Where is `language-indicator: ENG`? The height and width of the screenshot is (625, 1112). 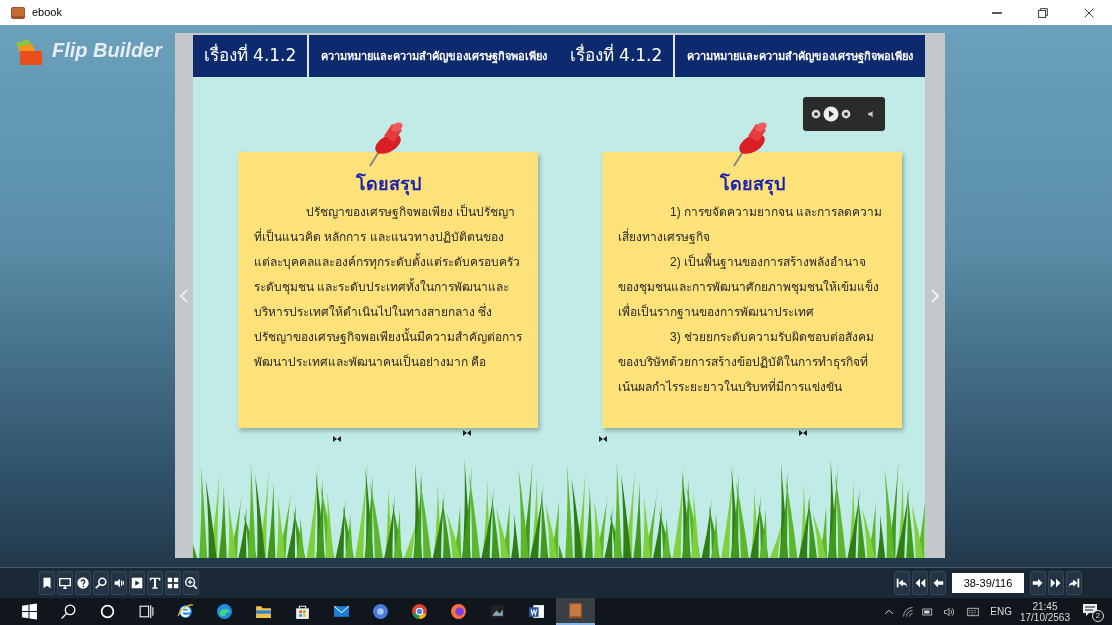
language-indicator: ENG is located at coordinates (1001, 611).